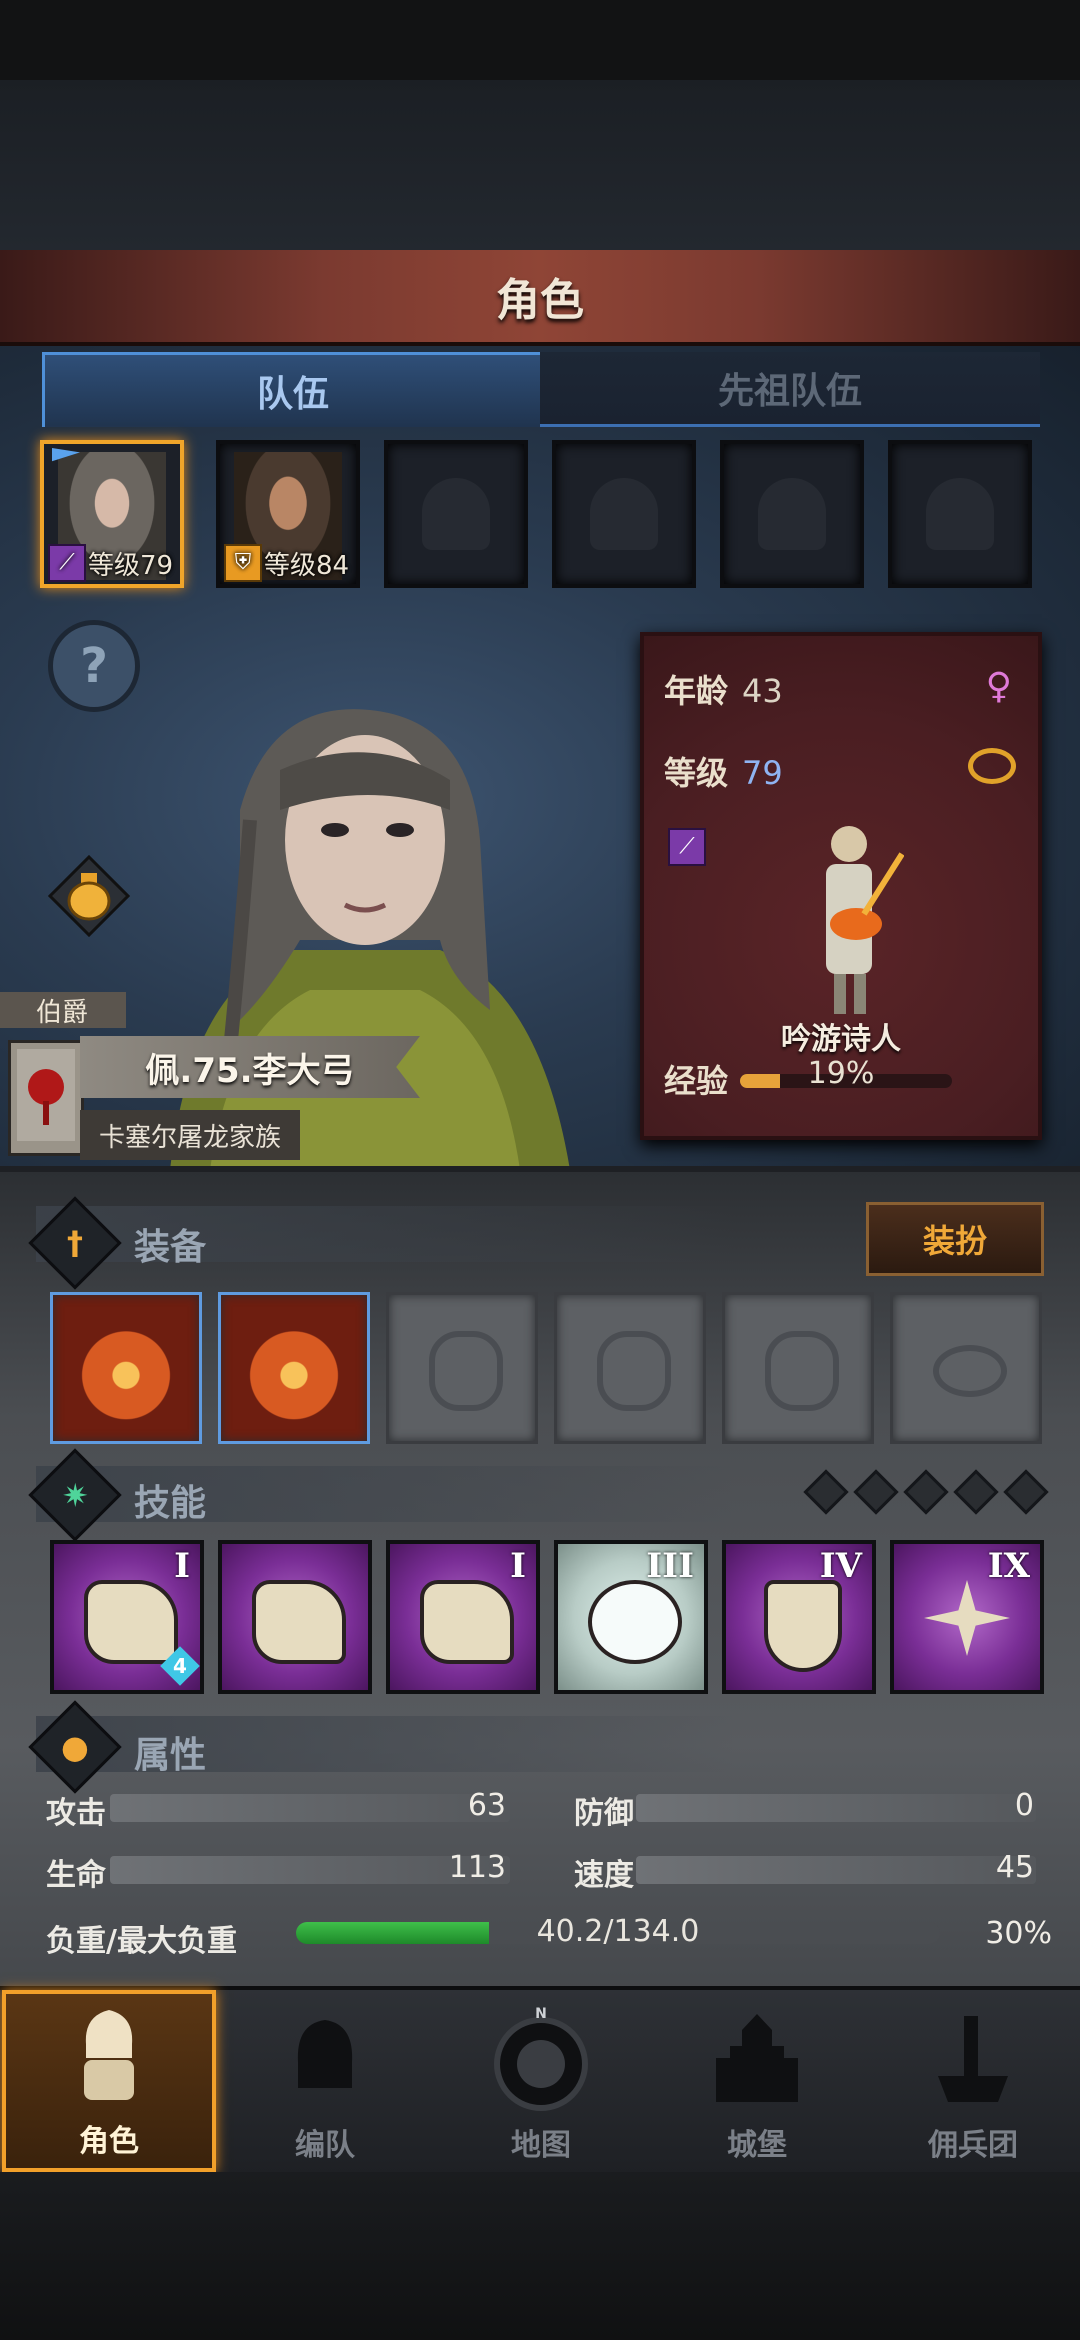  I want to click on equipment-title: 装备, so click(170, 1247).